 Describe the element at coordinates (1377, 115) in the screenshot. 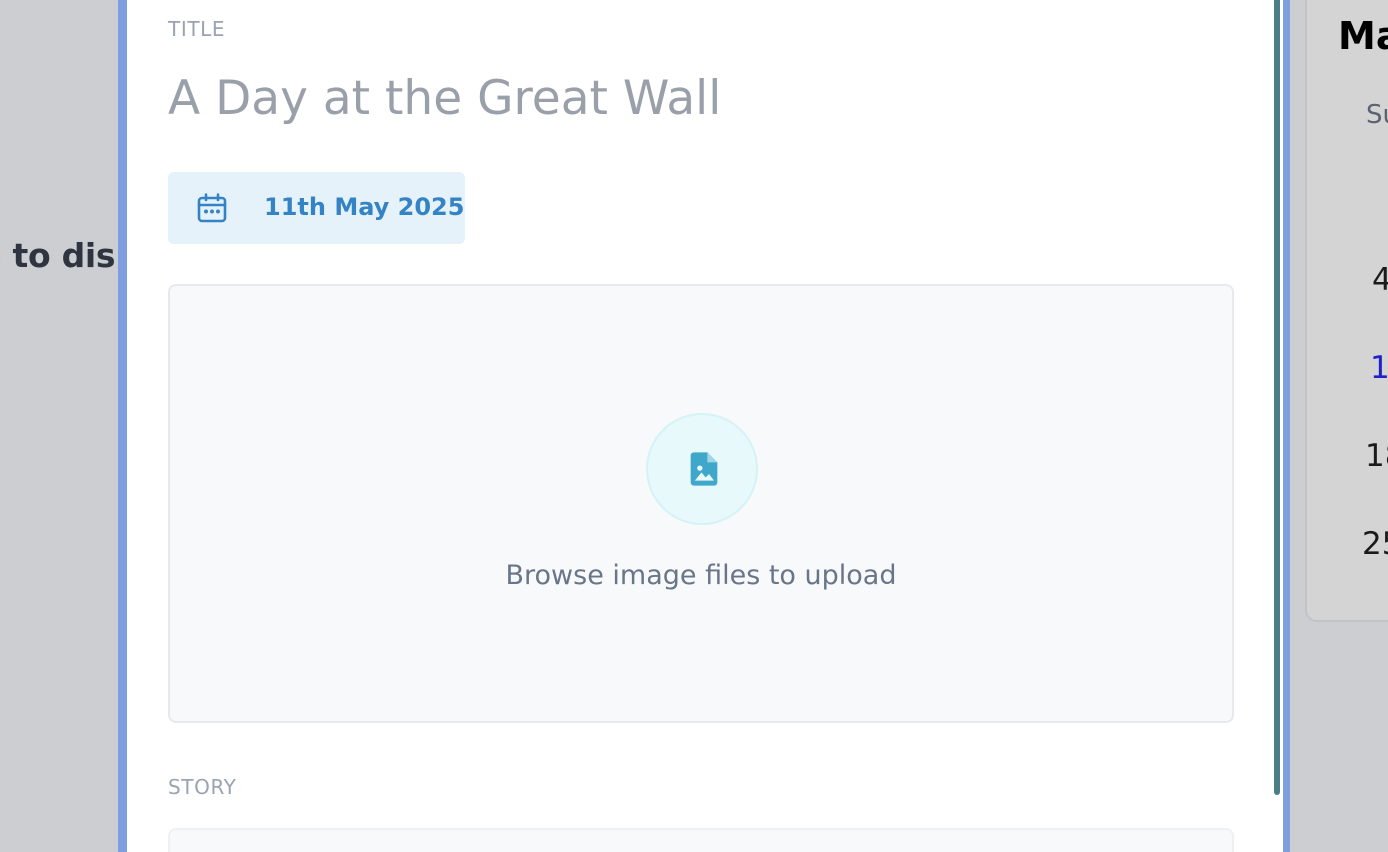

I see `calendar-weekday-sunday: Su` at that location.